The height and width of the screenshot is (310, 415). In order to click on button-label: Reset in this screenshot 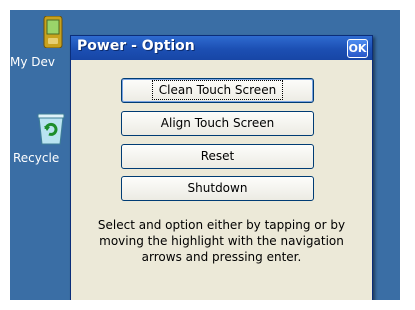, I will do `click(217, 156)`.